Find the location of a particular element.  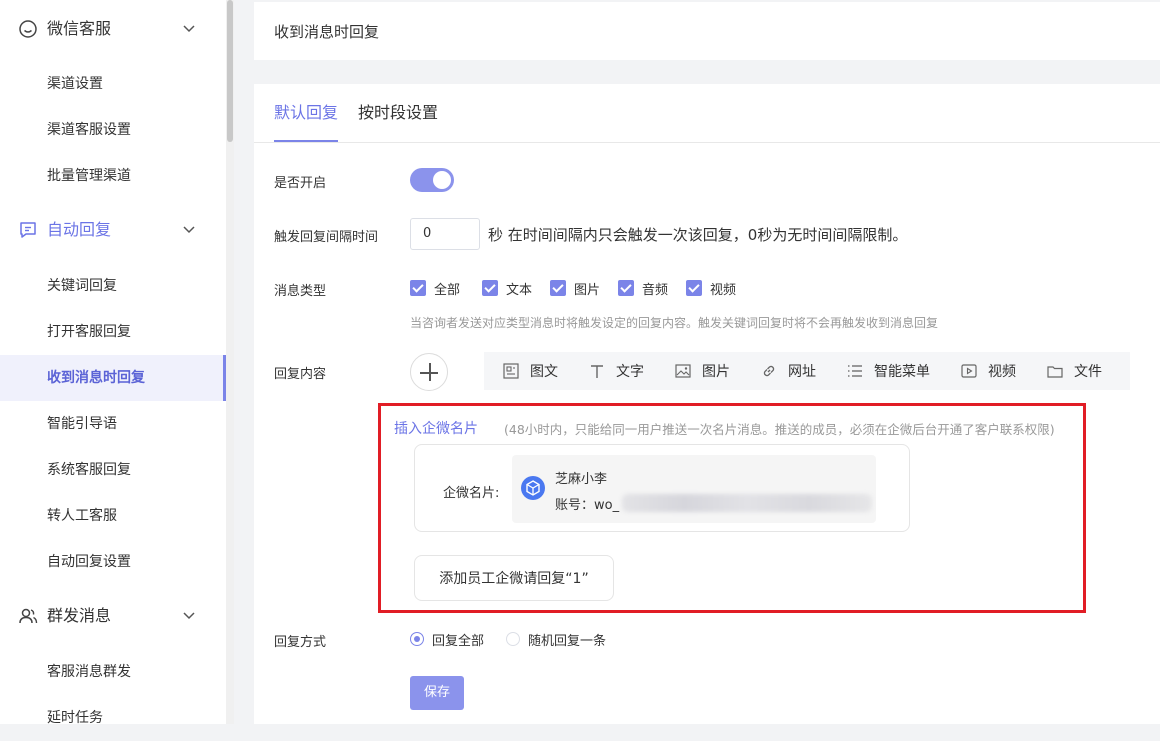

toolbar-picture: 图片 is located at coordinates (702, 371).